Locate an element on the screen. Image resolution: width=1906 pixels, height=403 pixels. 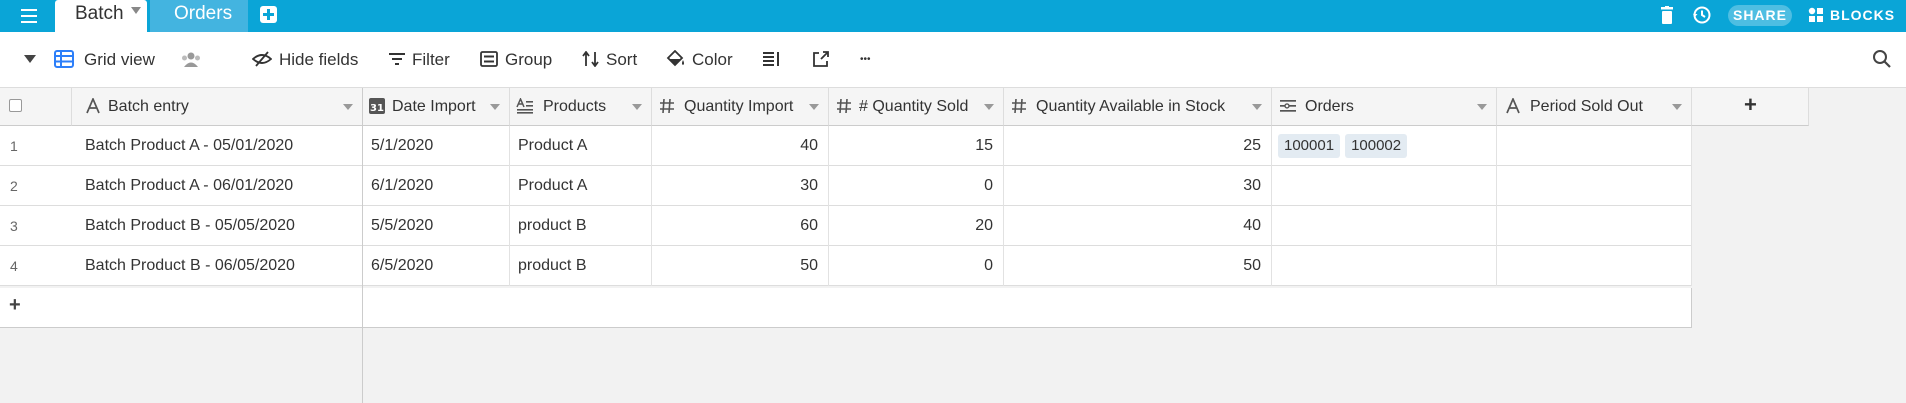
grid-view-icon is located at coordinates (64, 59).